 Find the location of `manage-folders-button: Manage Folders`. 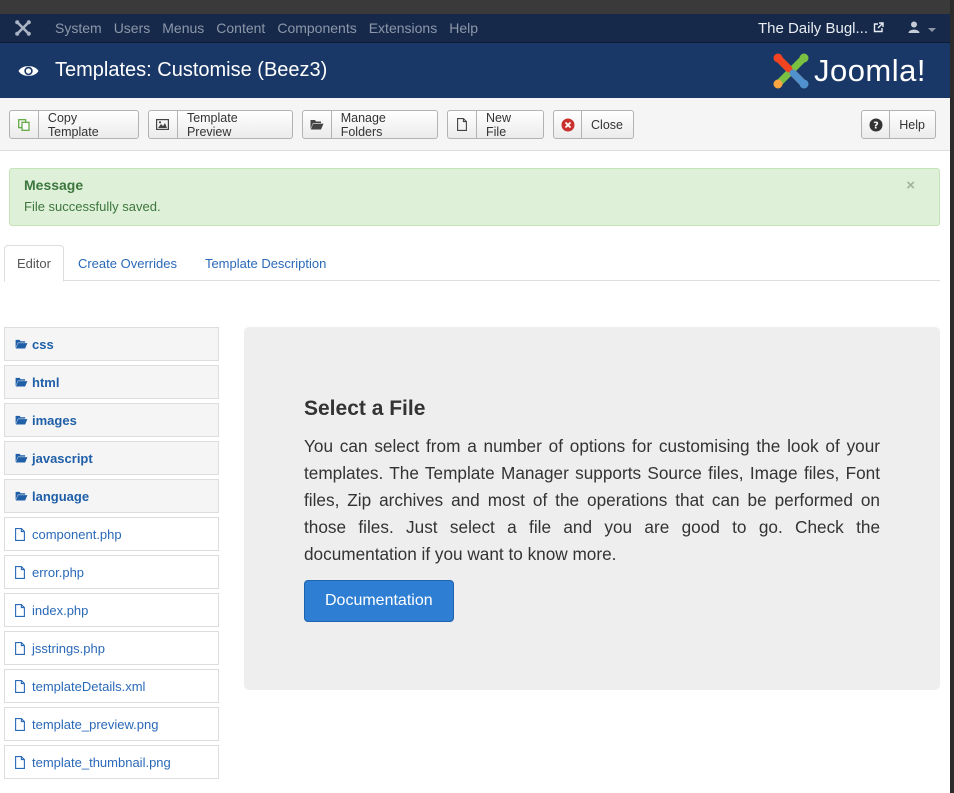

manage-folders-button: Manage Folders is located at coordinates (370, 124).